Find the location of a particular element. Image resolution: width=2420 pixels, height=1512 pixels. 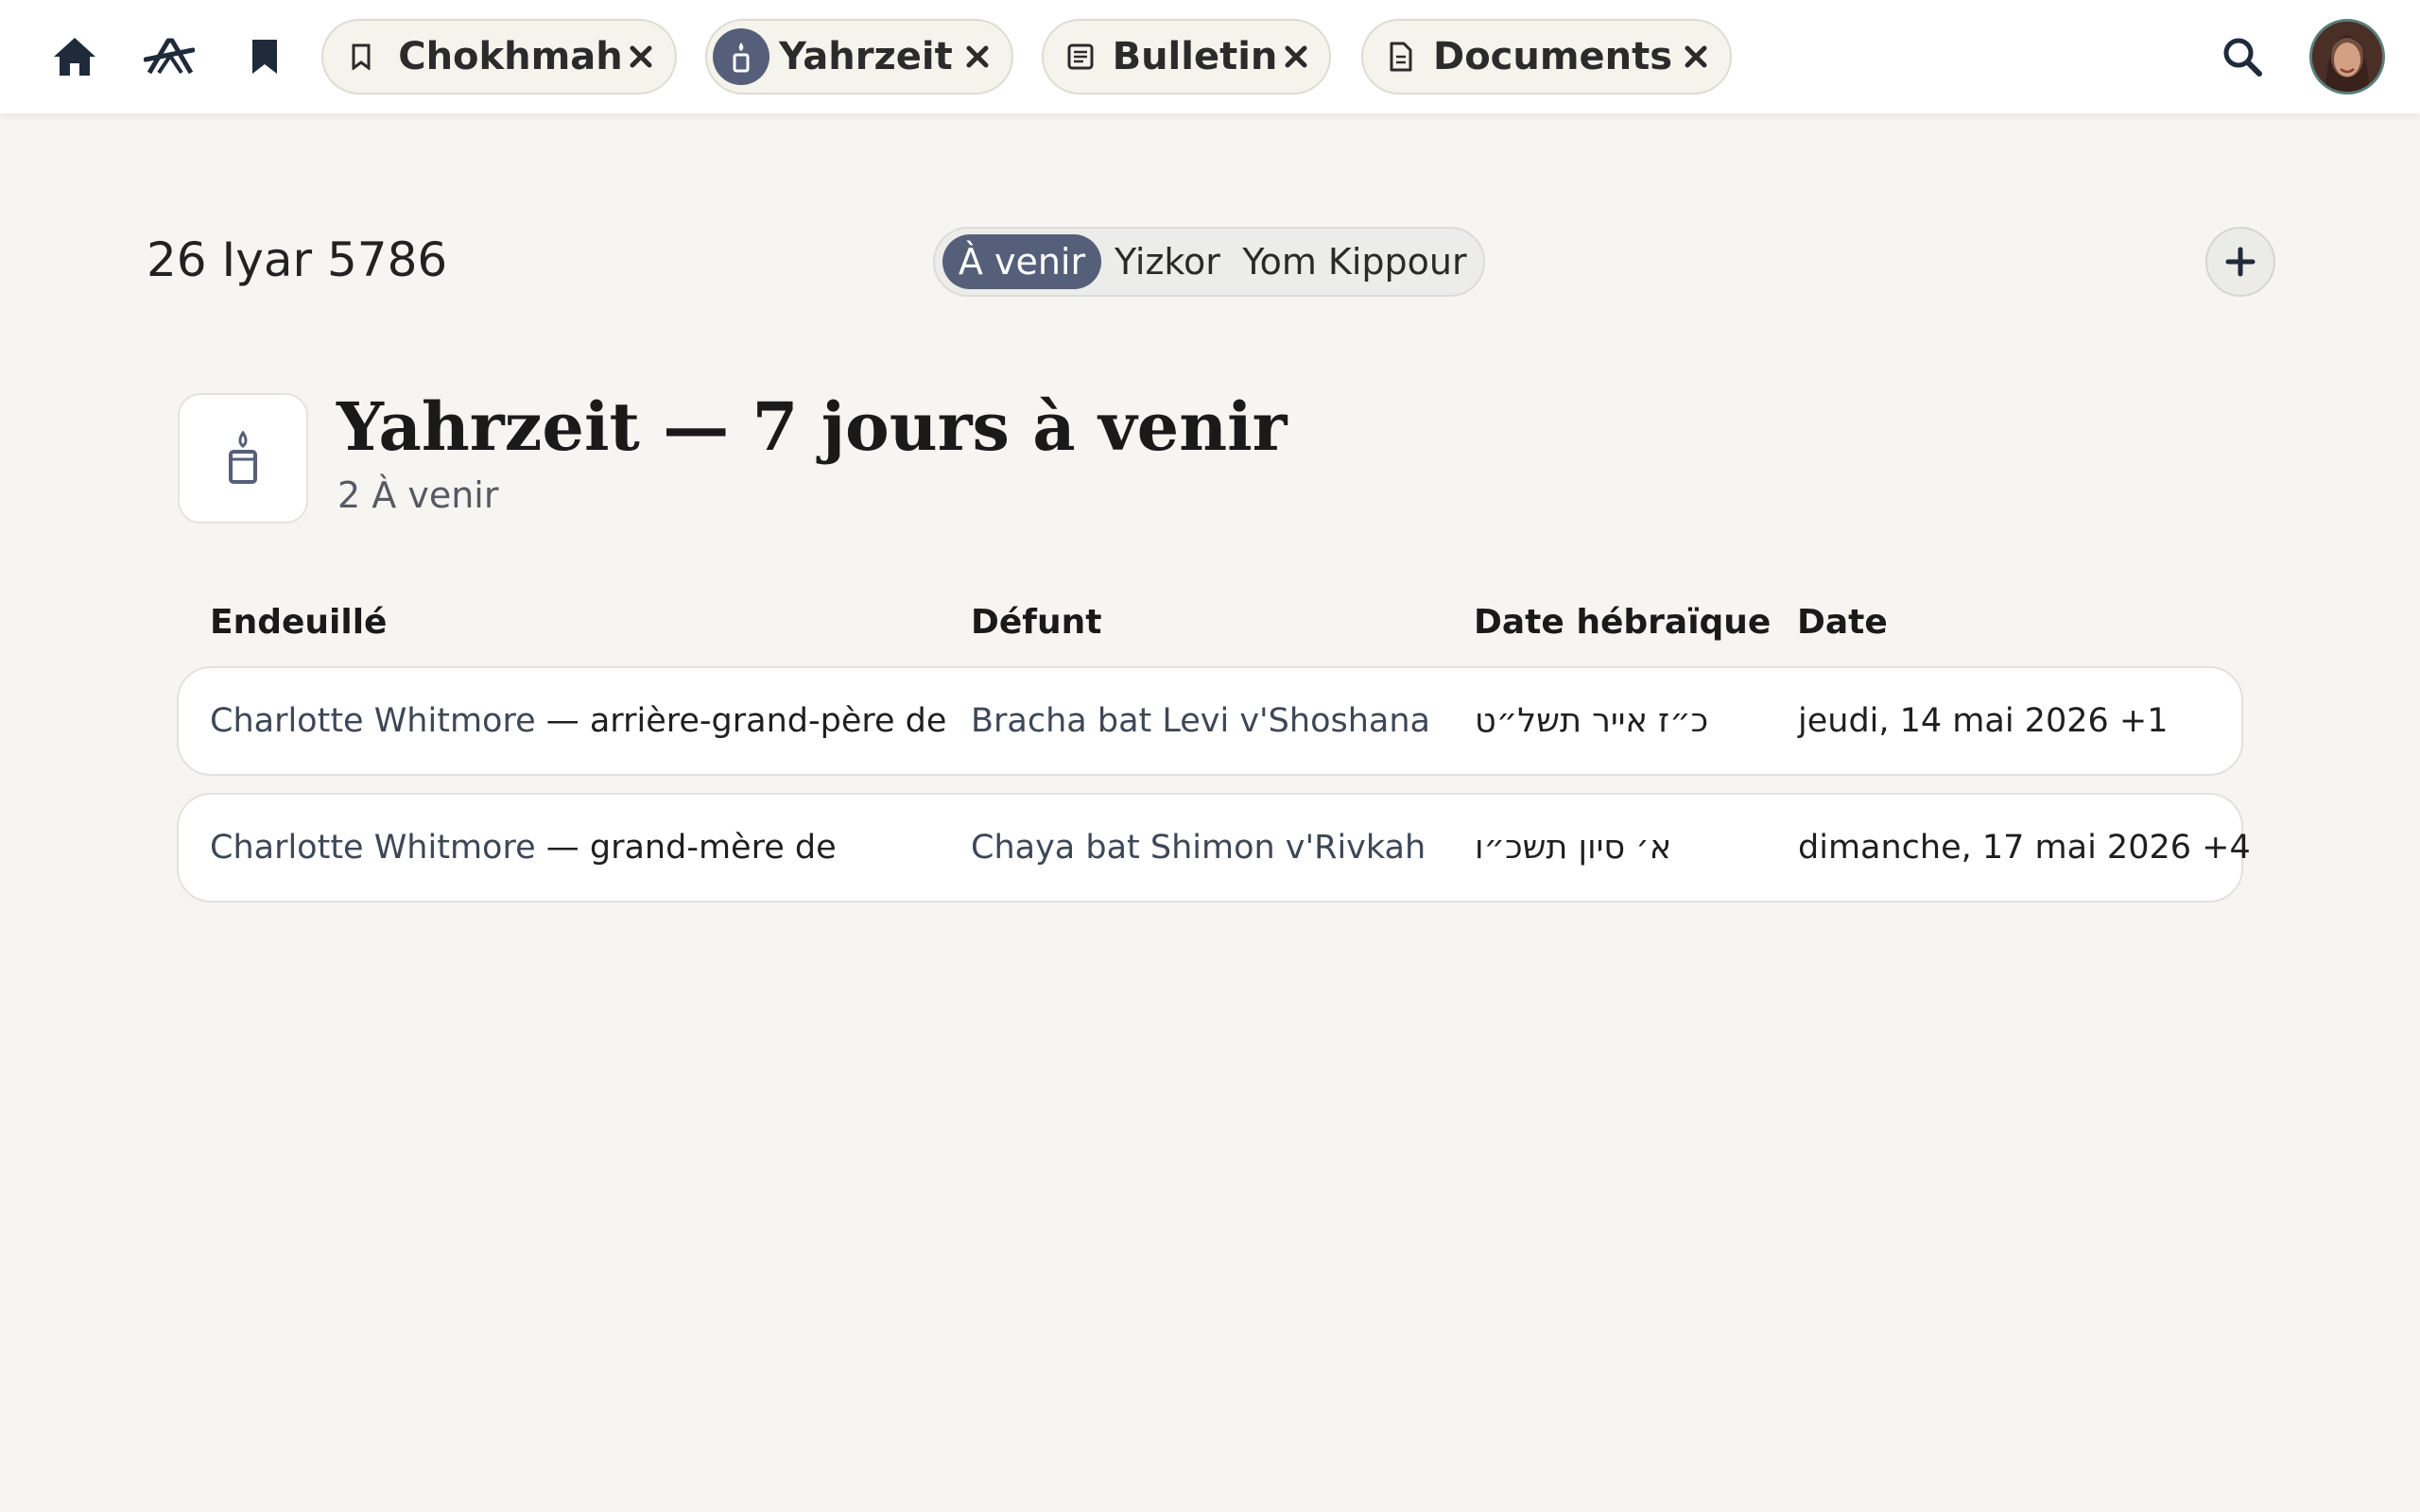

add-button is located at coordinates (2240, 262).